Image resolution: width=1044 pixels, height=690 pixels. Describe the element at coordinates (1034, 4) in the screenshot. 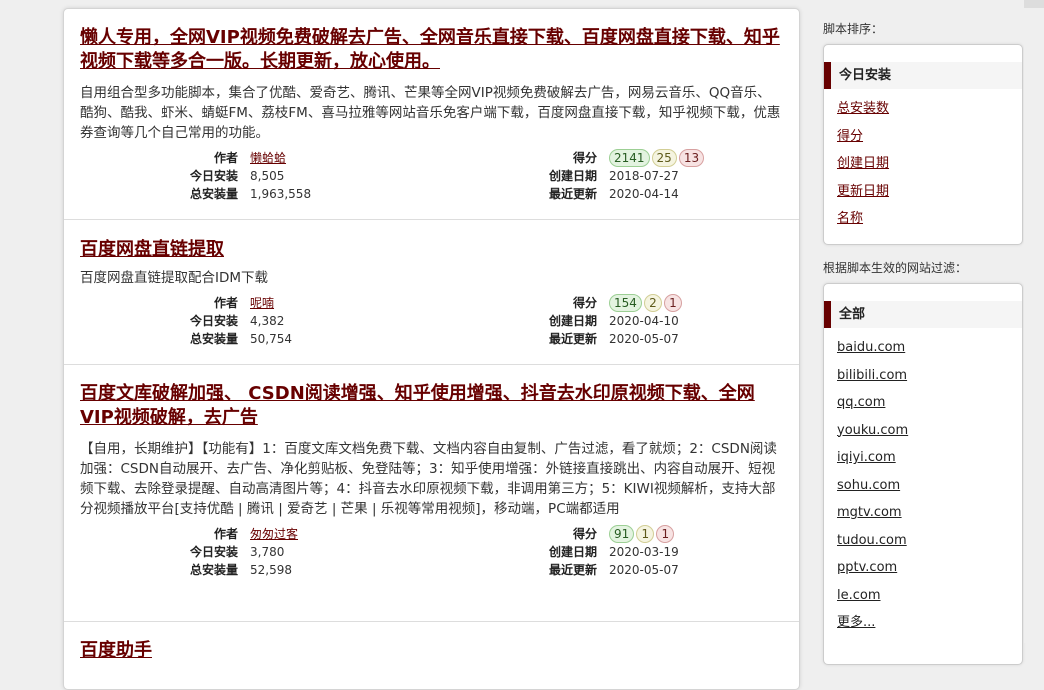

I see `scrollbar-thumb` at that location.